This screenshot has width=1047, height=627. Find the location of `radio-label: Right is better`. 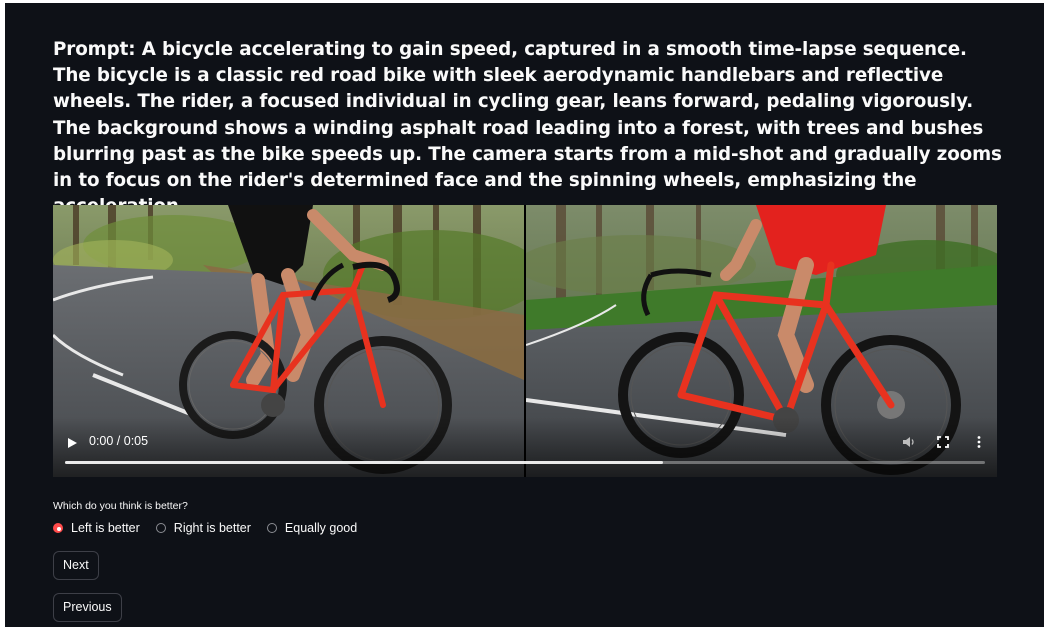

radio-label: Right is better is located at coordinates (212, 528).